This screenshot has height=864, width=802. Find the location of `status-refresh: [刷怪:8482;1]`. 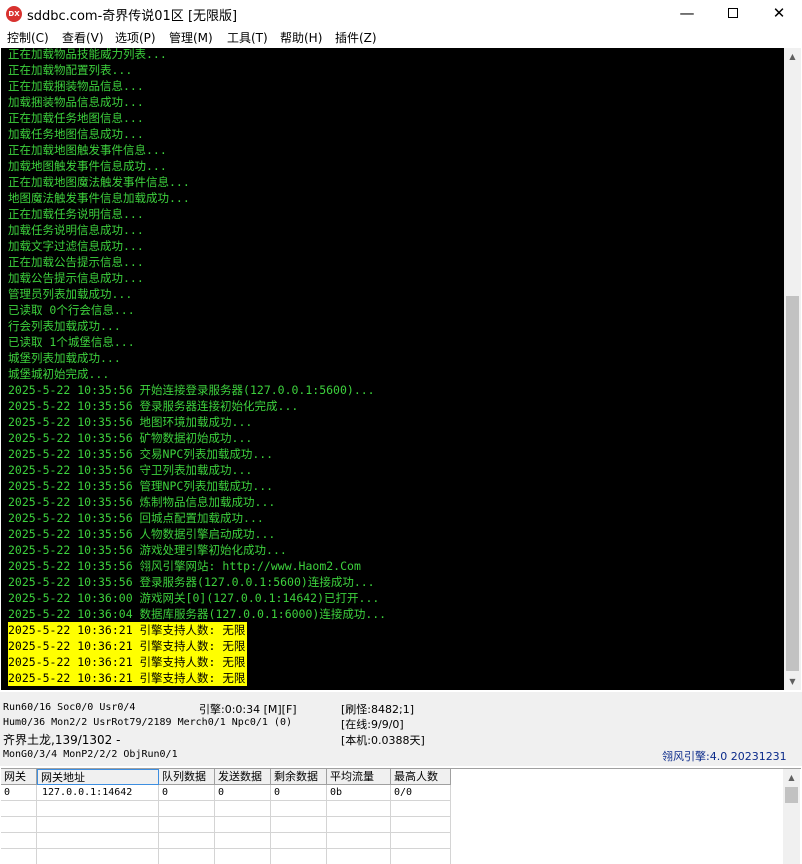

status-refresh: [刷怪:8482;1] is located at coordinates (377, 709).